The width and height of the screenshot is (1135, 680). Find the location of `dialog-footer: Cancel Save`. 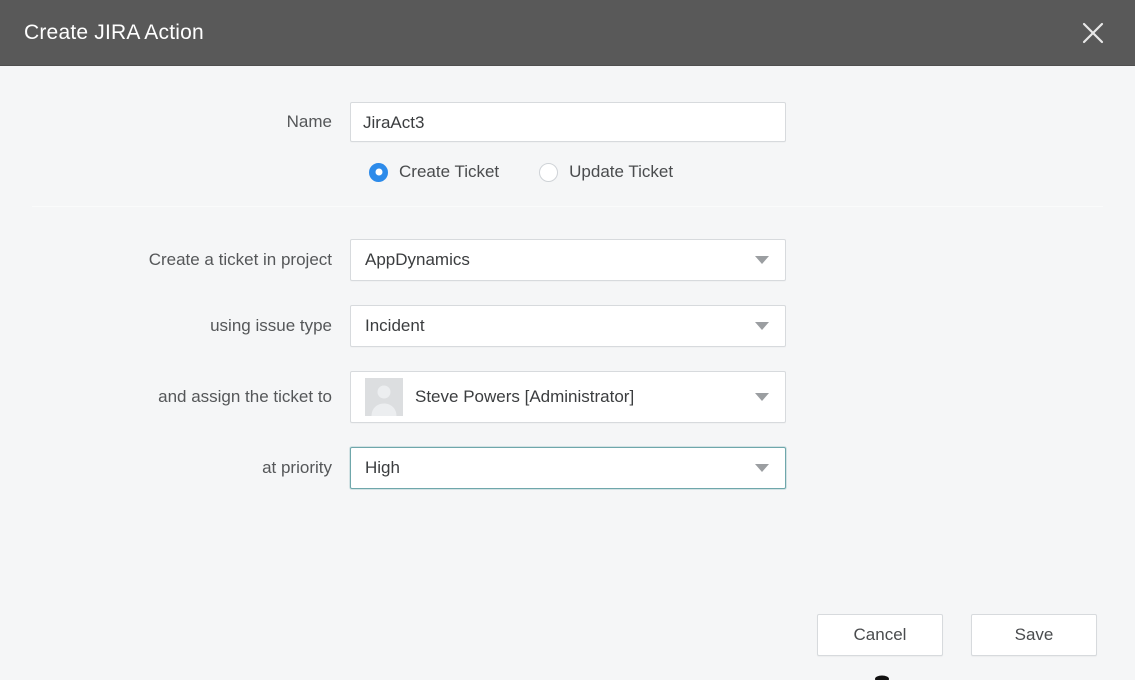

dialog-footer: Cancel Save is located at coordinates (957, 635).